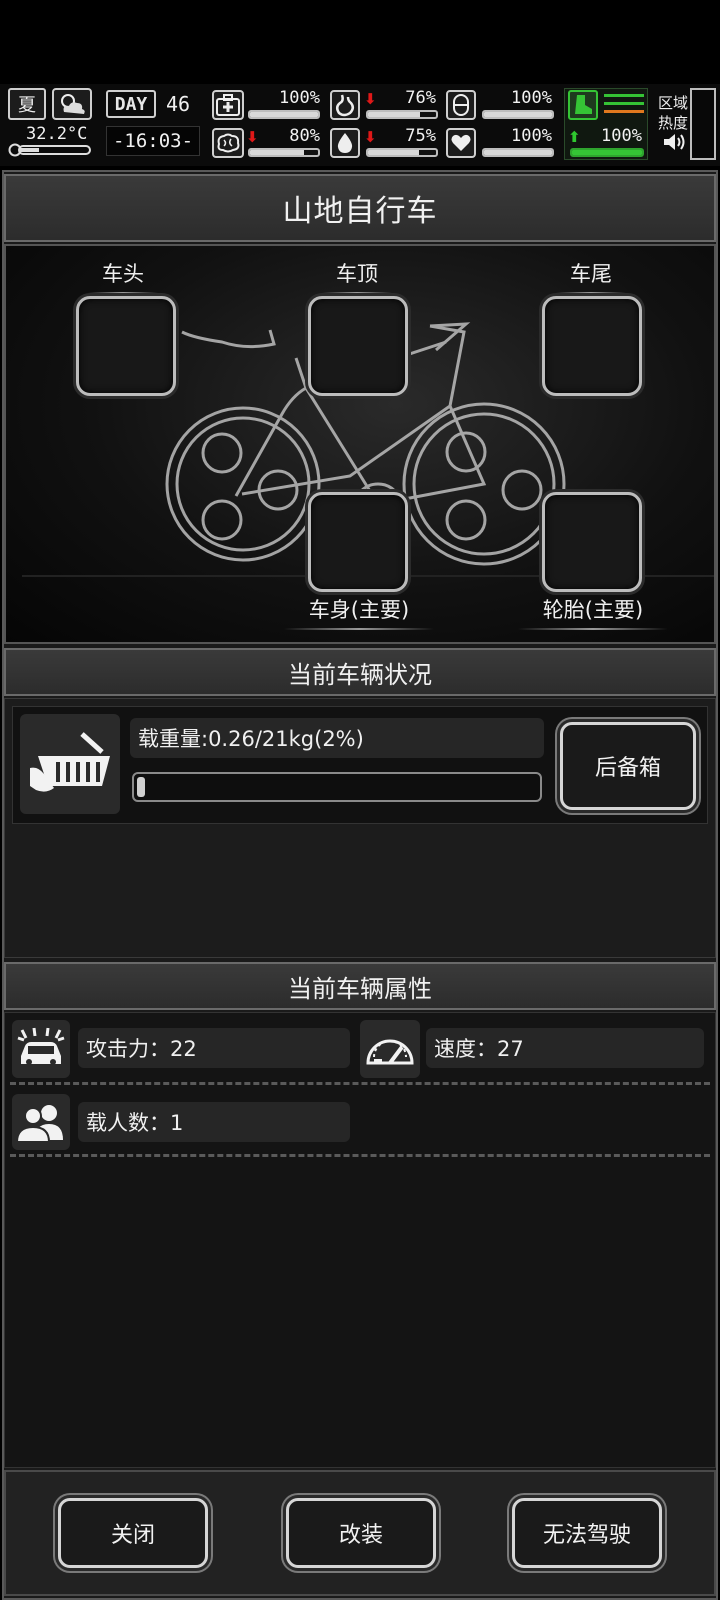 This screenshot has height=1600, width=720. I want to click on passengers-icon-box, so click(41, 1122).